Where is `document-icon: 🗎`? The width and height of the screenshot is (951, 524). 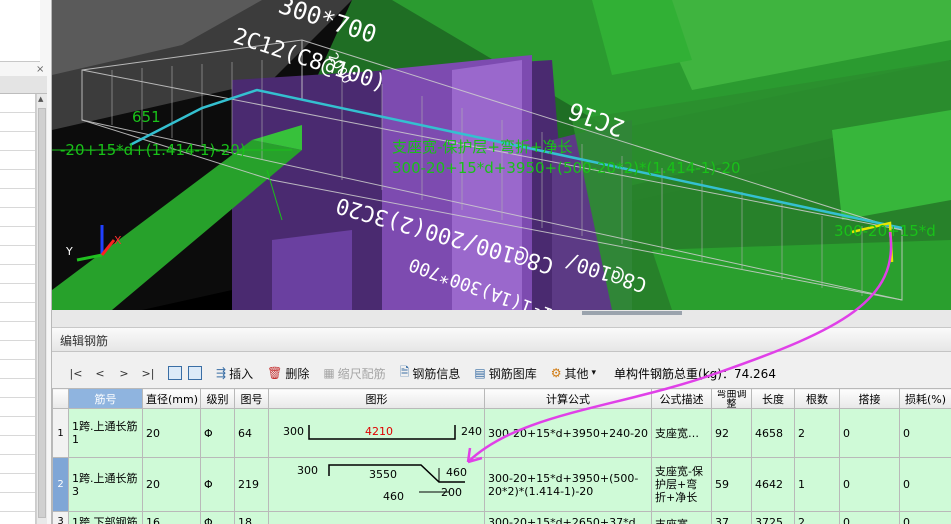
document-icon: 🗎 is located at coordinates (404, 371).